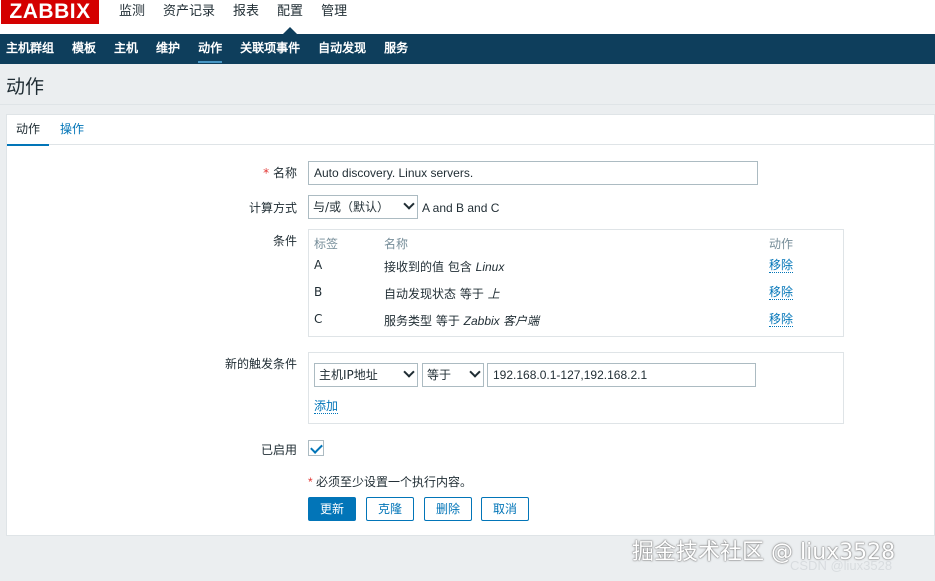 The image size is (935, 581). What do you see at coordinates (168, 49) in the screenshot?
I see `sub-menu-maintenance: 维护` at bounding box center [168, 49].